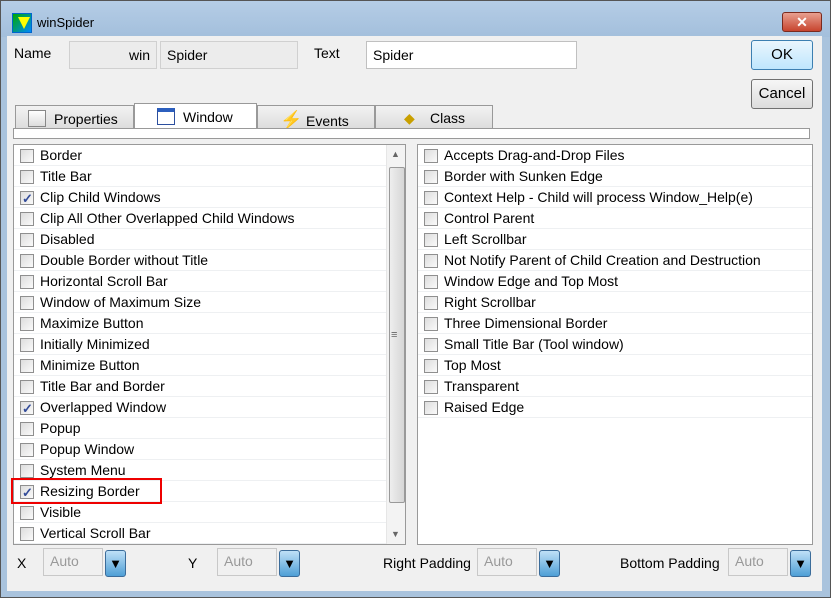 The height and width of the screenshot is (598, 831). I want to click on tab-label: Class, so click(448, 118).